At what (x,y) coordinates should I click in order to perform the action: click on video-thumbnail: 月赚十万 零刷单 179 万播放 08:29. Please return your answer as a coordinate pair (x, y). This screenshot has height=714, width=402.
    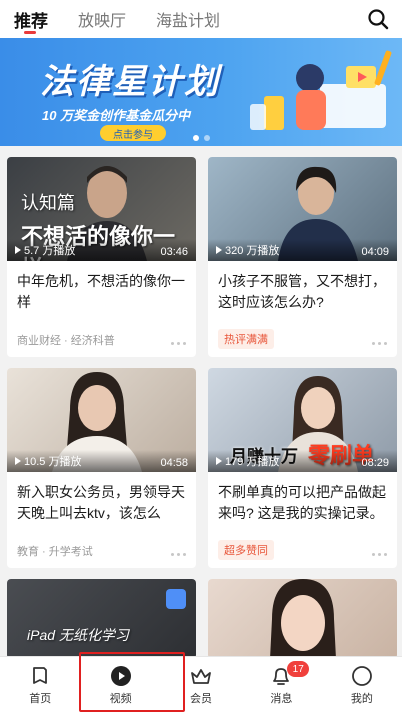
    Looking at the image, I should click on (302, 420).